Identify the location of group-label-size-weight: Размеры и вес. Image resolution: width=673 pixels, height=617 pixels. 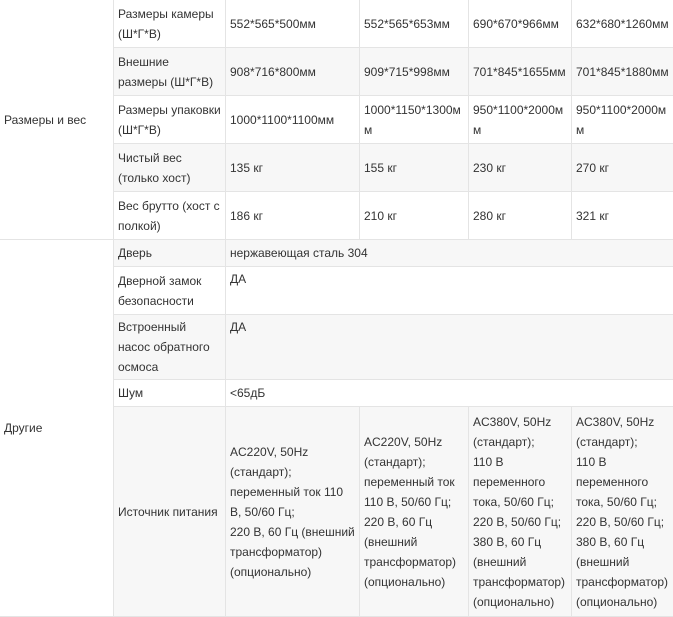
(57, 120).